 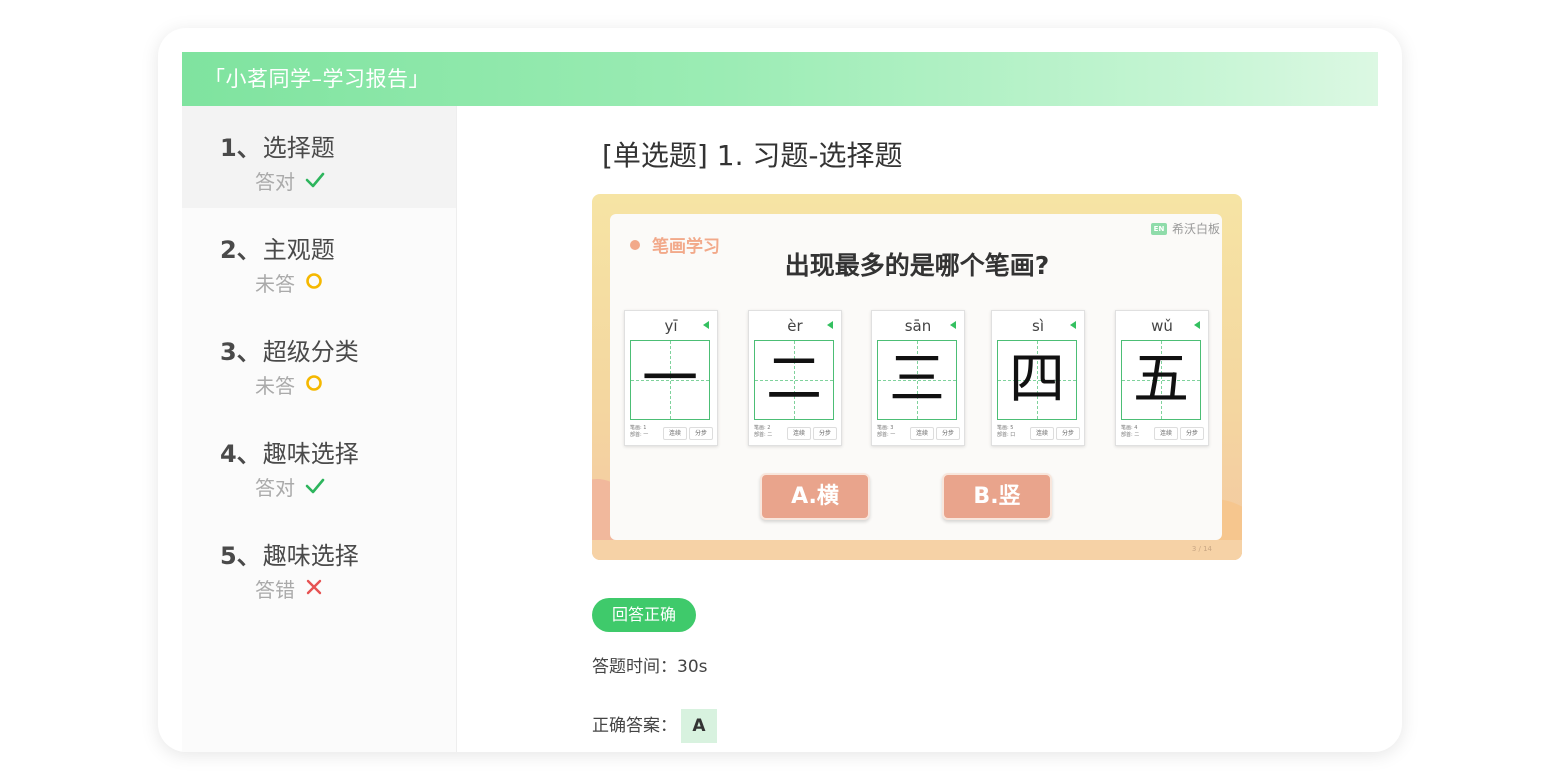 What do you see at coordinates (310, 352) in the screenshot?
I see `item-label: 超级分类` at bounding box center [310, 352].